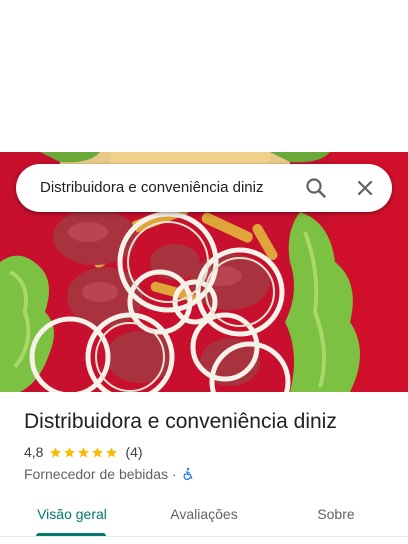 The width and height of the screenshot is (408, 544). I want to click on close-icon, so click(365, 188).